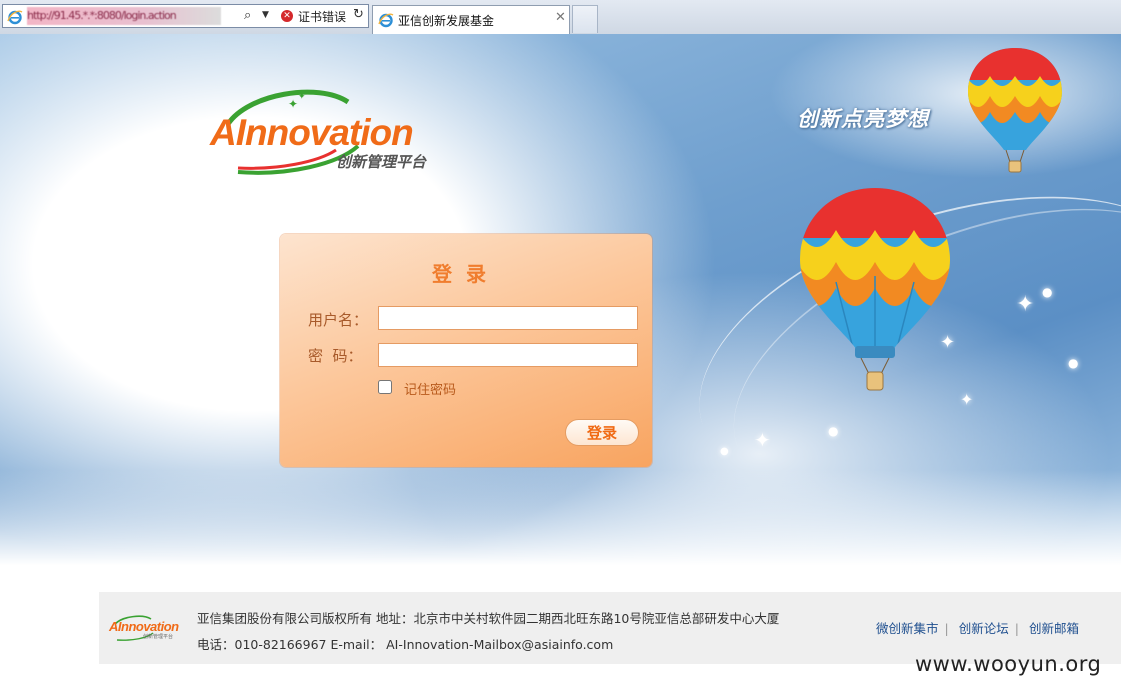 This screenshot has height=693, width=1121. I want to click on cert-error-label: 证书错误, so click(322, 16).